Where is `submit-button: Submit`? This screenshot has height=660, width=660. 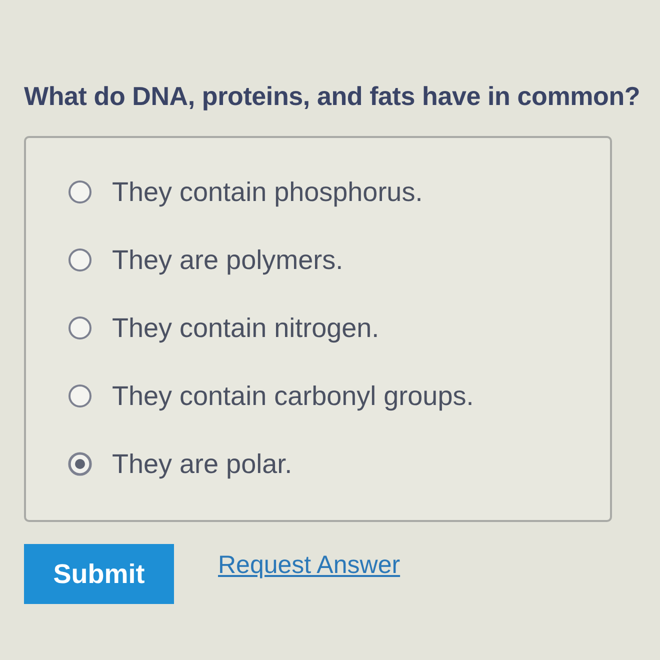 submit-button: Submit is located at coordinates (99, 574).